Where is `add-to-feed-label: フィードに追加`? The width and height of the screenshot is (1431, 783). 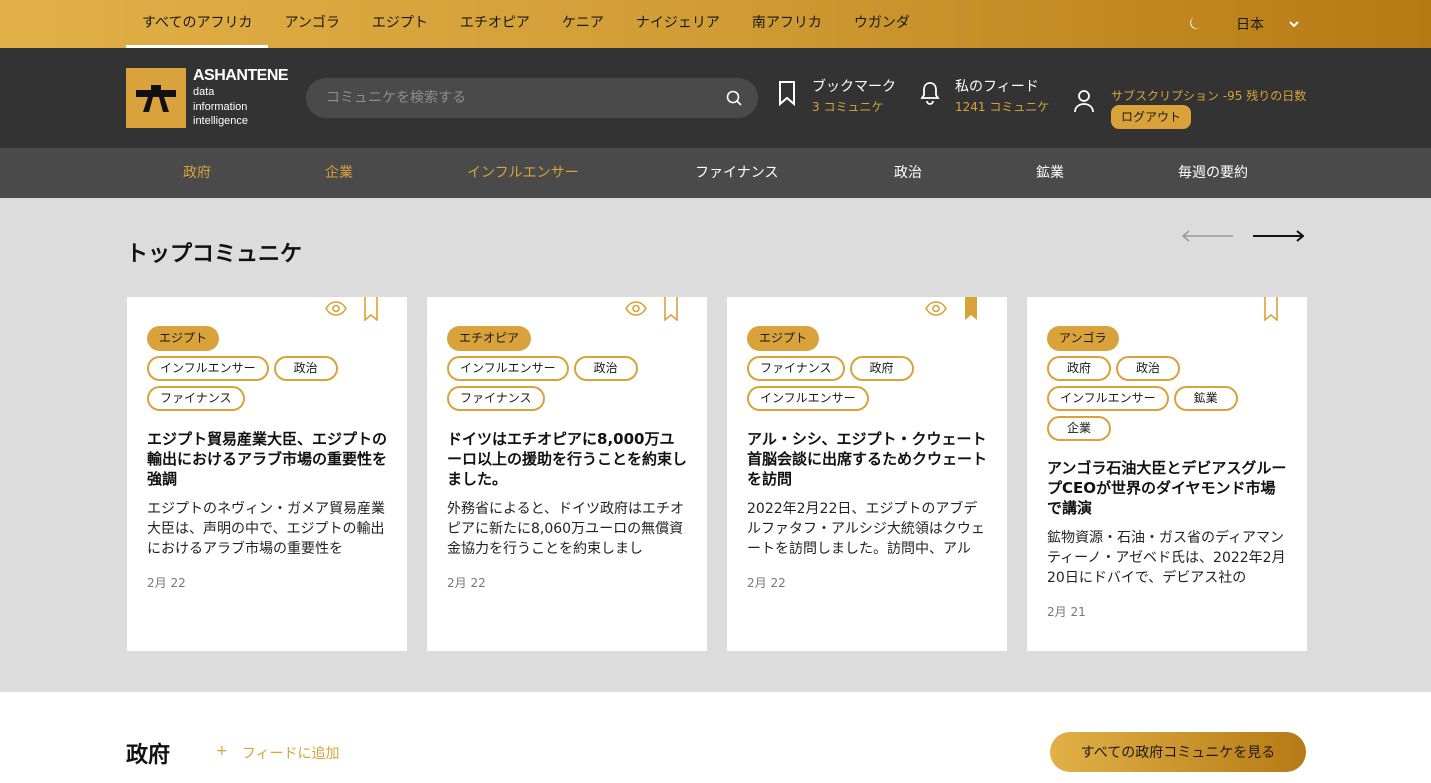 add-to-feed-label: フィードに追加 is located at coordinates (290, 754).